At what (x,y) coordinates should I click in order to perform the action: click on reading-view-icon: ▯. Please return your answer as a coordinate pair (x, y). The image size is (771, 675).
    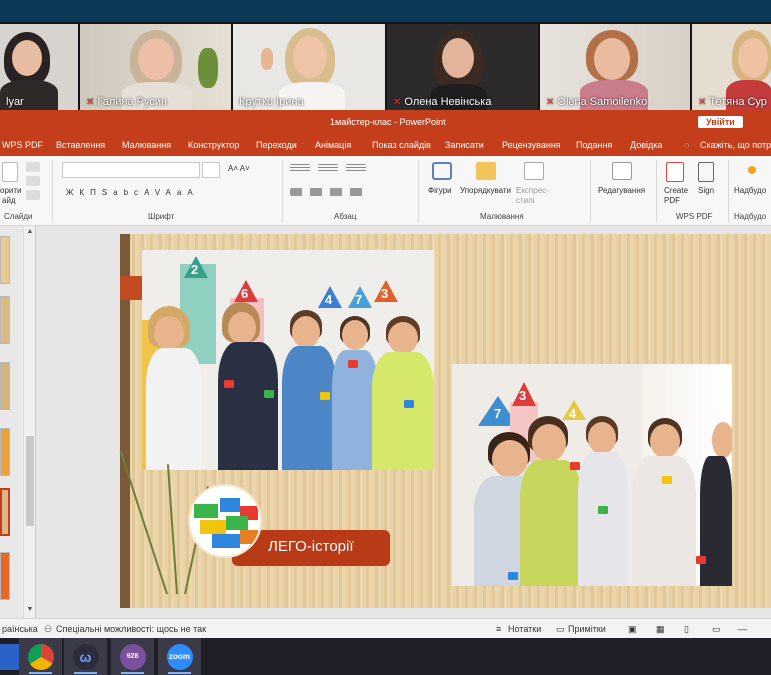
    Looking at the image, I should click on (686, 629).